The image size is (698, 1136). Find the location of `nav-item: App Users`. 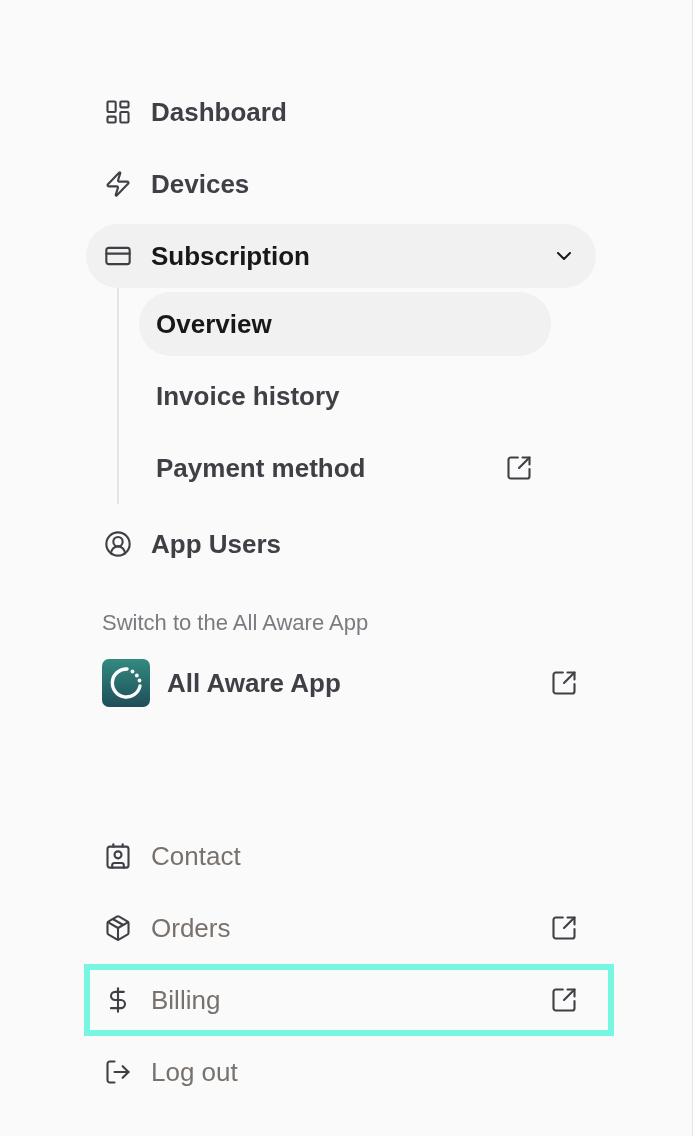

nav-item: App Users is located at coordinates (341, 544).